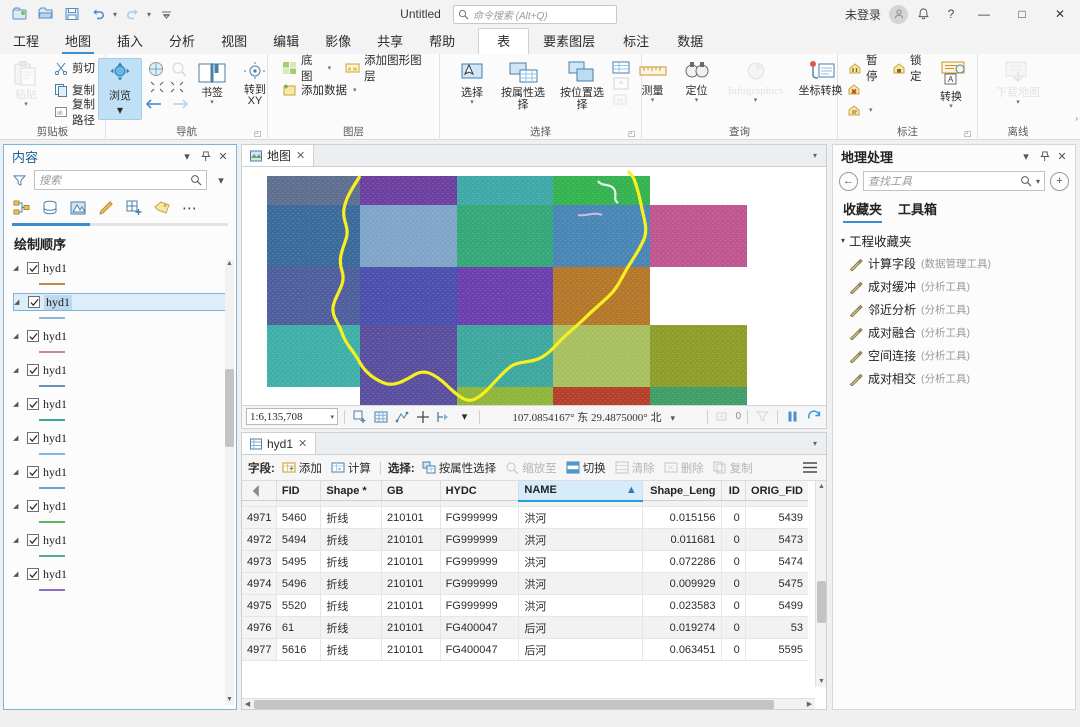 The width and height of the screenshot is (1080, 727). I want to click on tool-pairwise-buffer: 成对缓冲 (分析工具), so click(954, 286).